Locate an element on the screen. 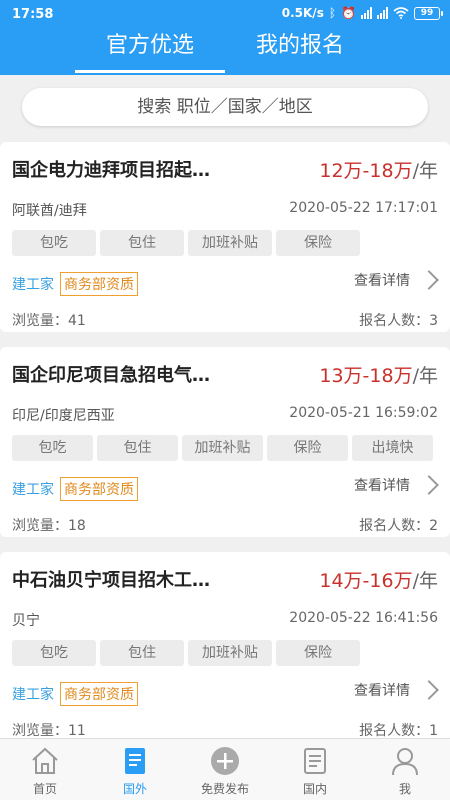 This screenshot has height=800, width=450. nav-label: 免费发布 is located at coordinates (224, 789).